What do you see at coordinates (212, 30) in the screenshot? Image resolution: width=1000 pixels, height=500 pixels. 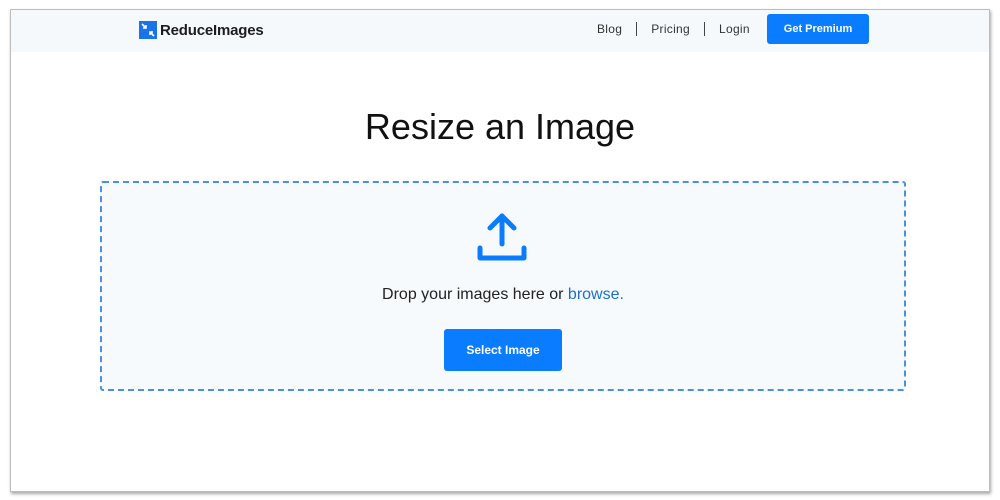 I see `brand-name: ReduceImages` at bounding box center [212, 30].